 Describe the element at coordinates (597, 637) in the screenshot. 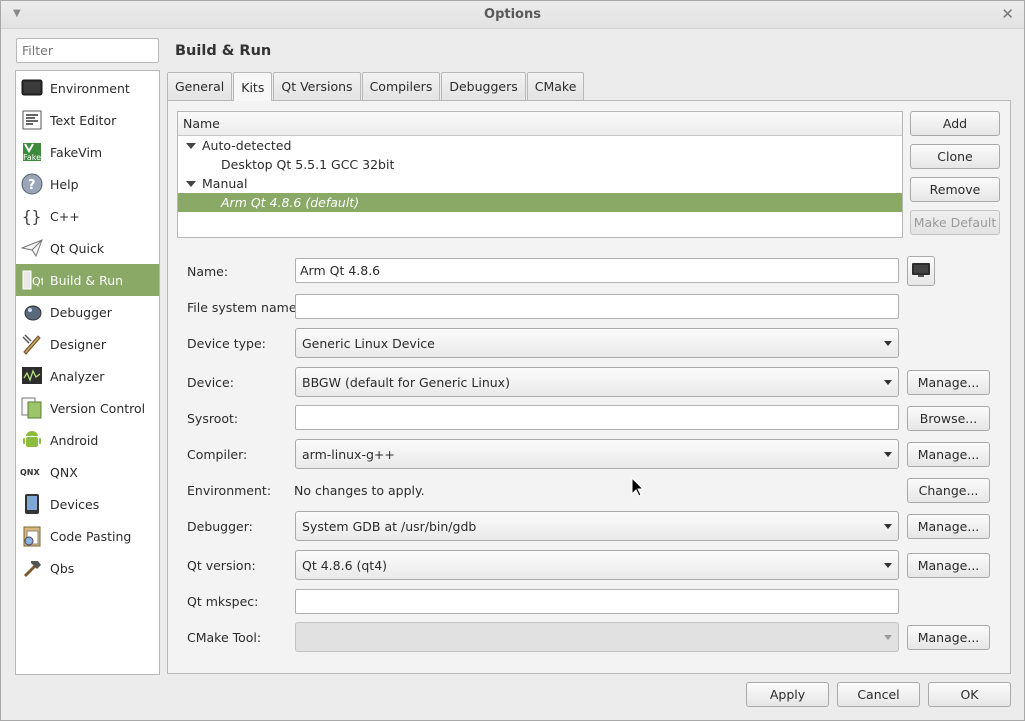

I see `cmake-tool-combo` at that location.